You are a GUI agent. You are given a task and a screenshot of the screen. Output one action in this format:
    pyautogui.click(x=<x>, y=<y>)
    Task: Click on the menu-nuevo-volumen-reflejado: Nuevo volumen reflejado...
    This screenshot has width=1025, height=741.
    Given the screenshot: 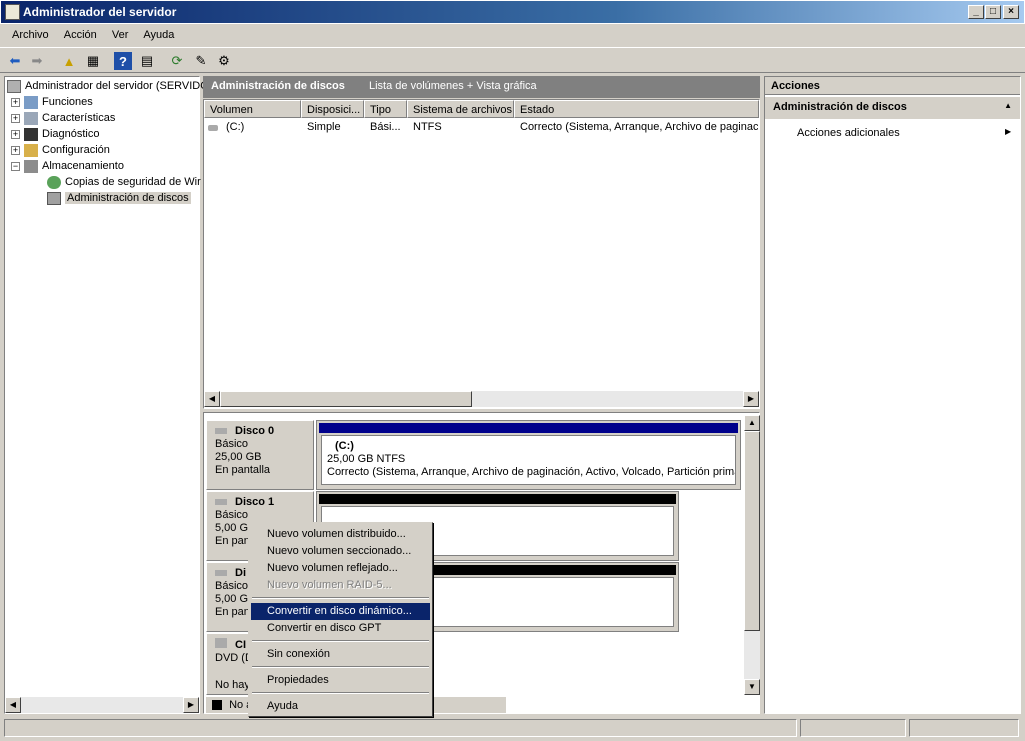 What is the action you would take?
    pyautogui.click(x=340, y=568)
    